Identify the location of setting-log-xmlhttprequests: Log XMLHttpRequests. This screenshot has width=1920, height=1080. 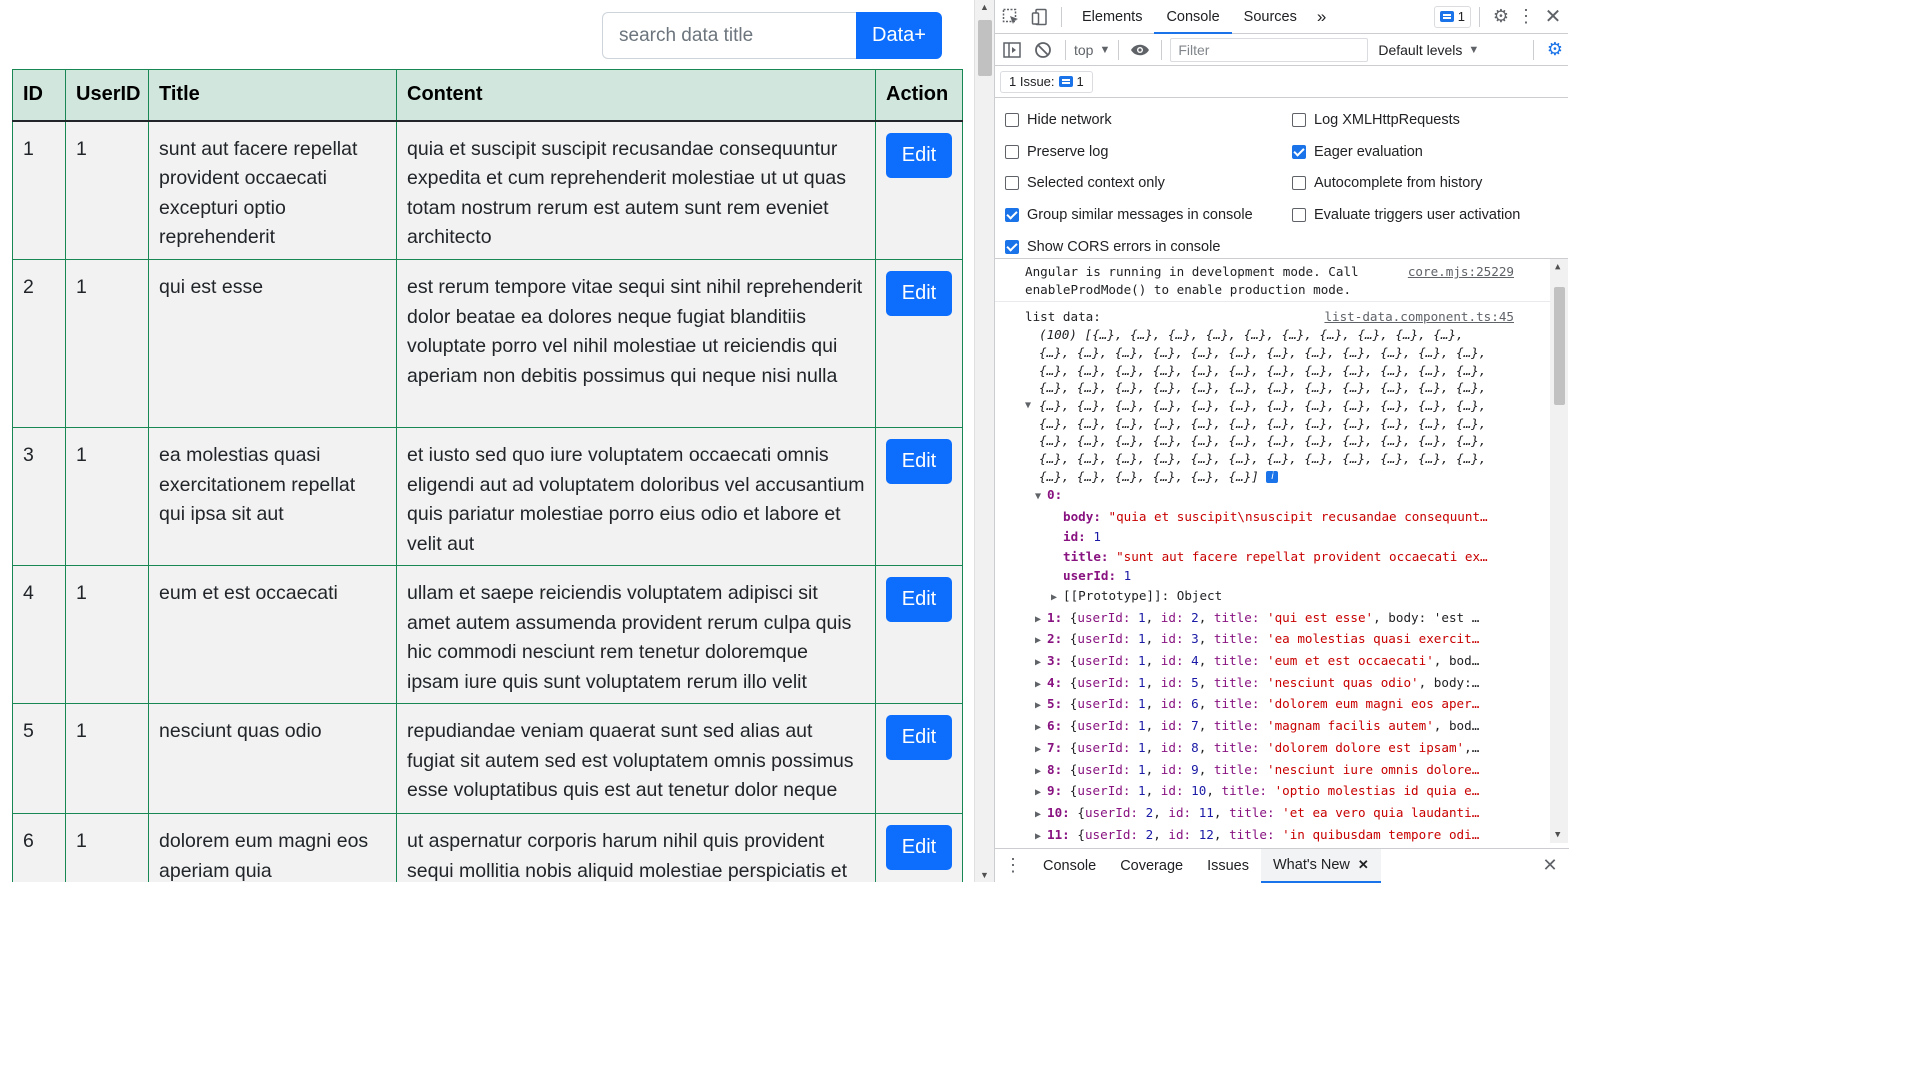
(1427, 120).